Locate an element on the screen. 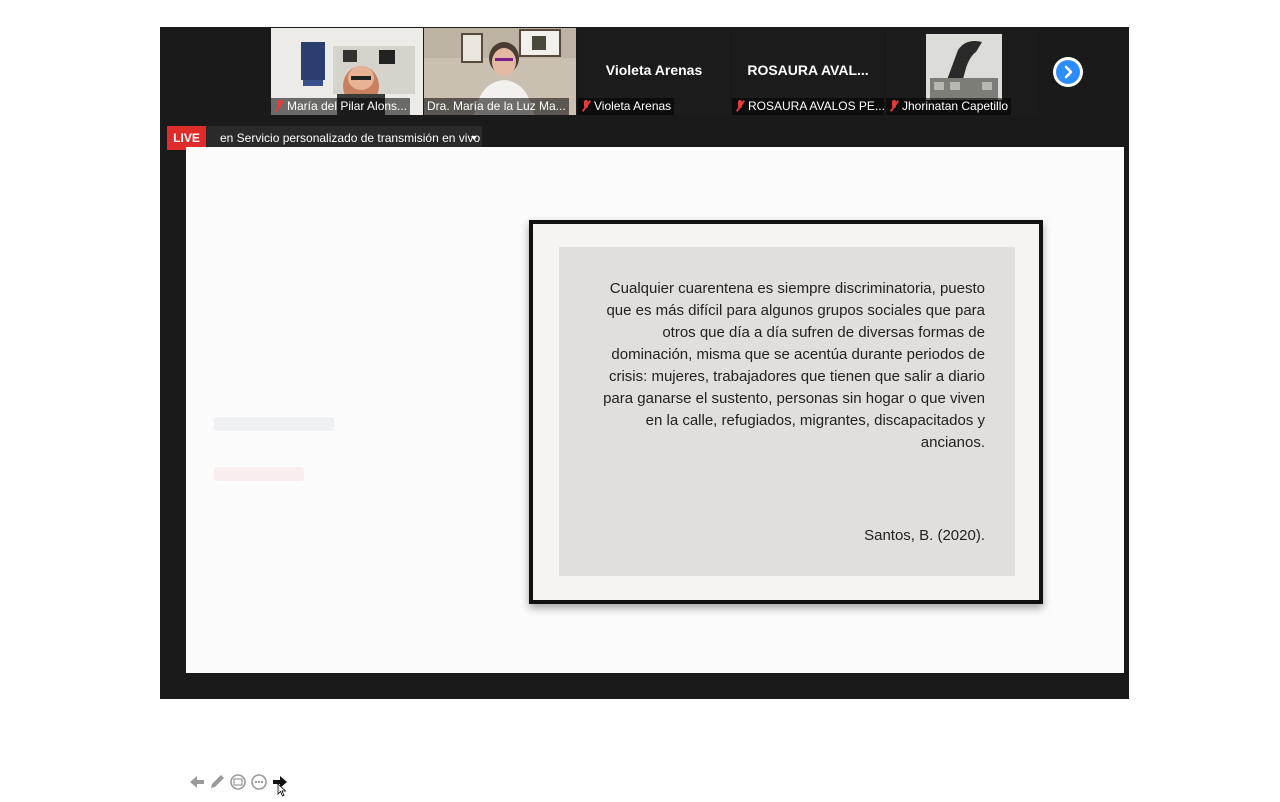  caret-down-icon is located at coordinates (474, 138).